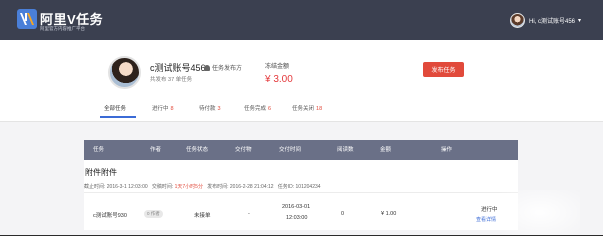  What do you see at coordinates (124, 72) in the screenshot?
I see `profile-avatar` at bounding box center [124, 72].